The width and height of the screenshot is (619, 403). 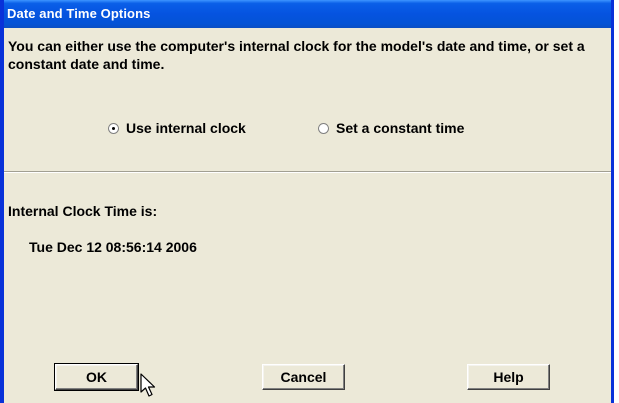 What do you see at coordinates (148, 385) in the screenshot?
I see `arrow-pointer-icon` at bounding box center [148, 385].